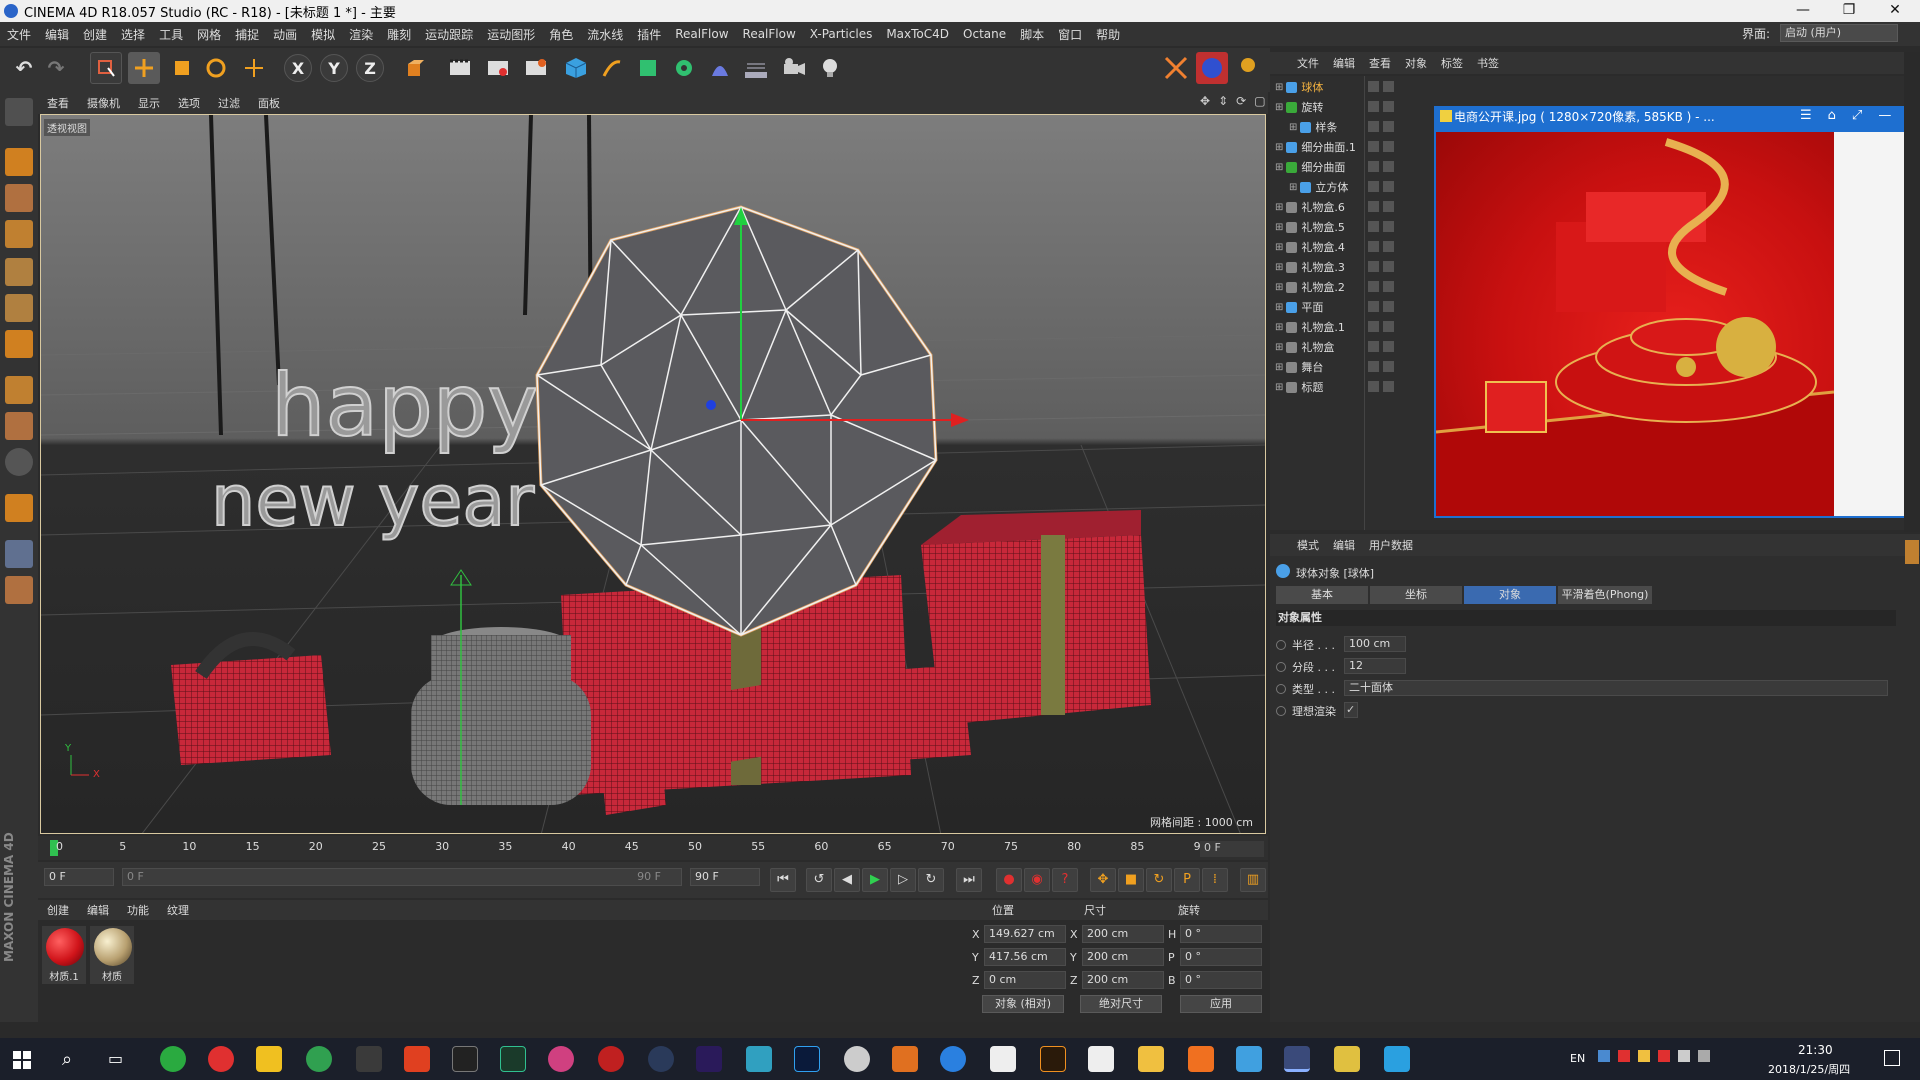 The width and height of the screenshot is (1920, 1080). What do you see at coordinates (576, 68) in the screenshot?
I see `cube-primitive-icon` at bounding box center [576, 68].